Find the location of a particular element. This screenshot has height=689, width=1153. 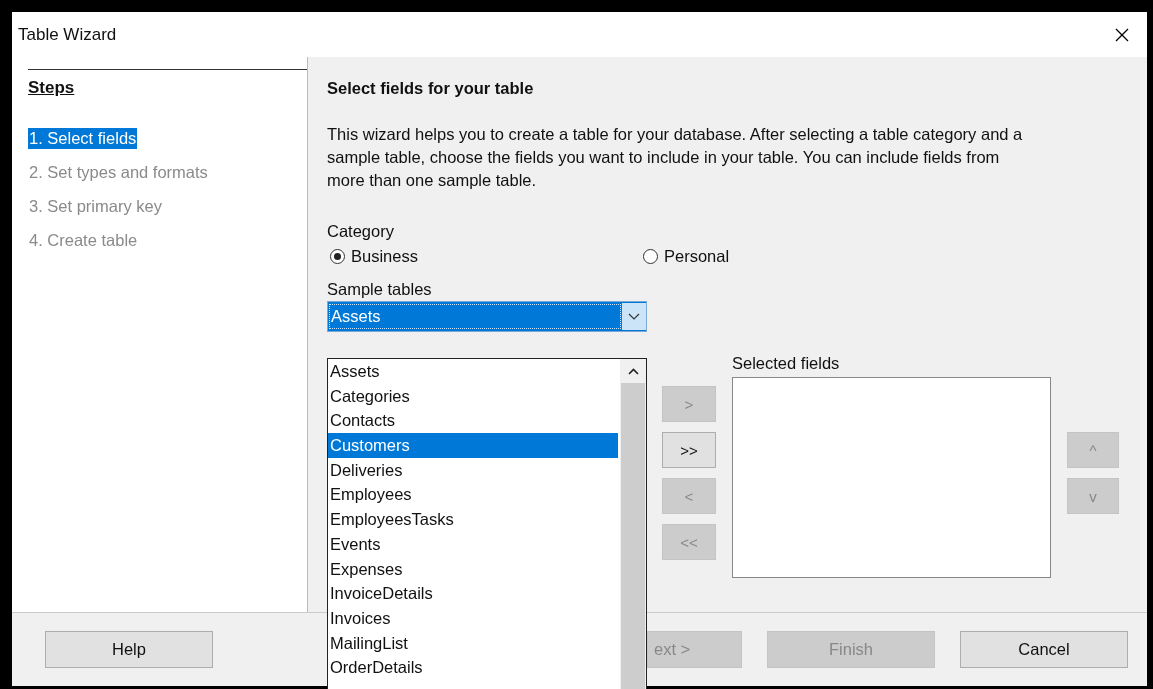

dropdown-option: Contacts is located at coordinates (474, 421).